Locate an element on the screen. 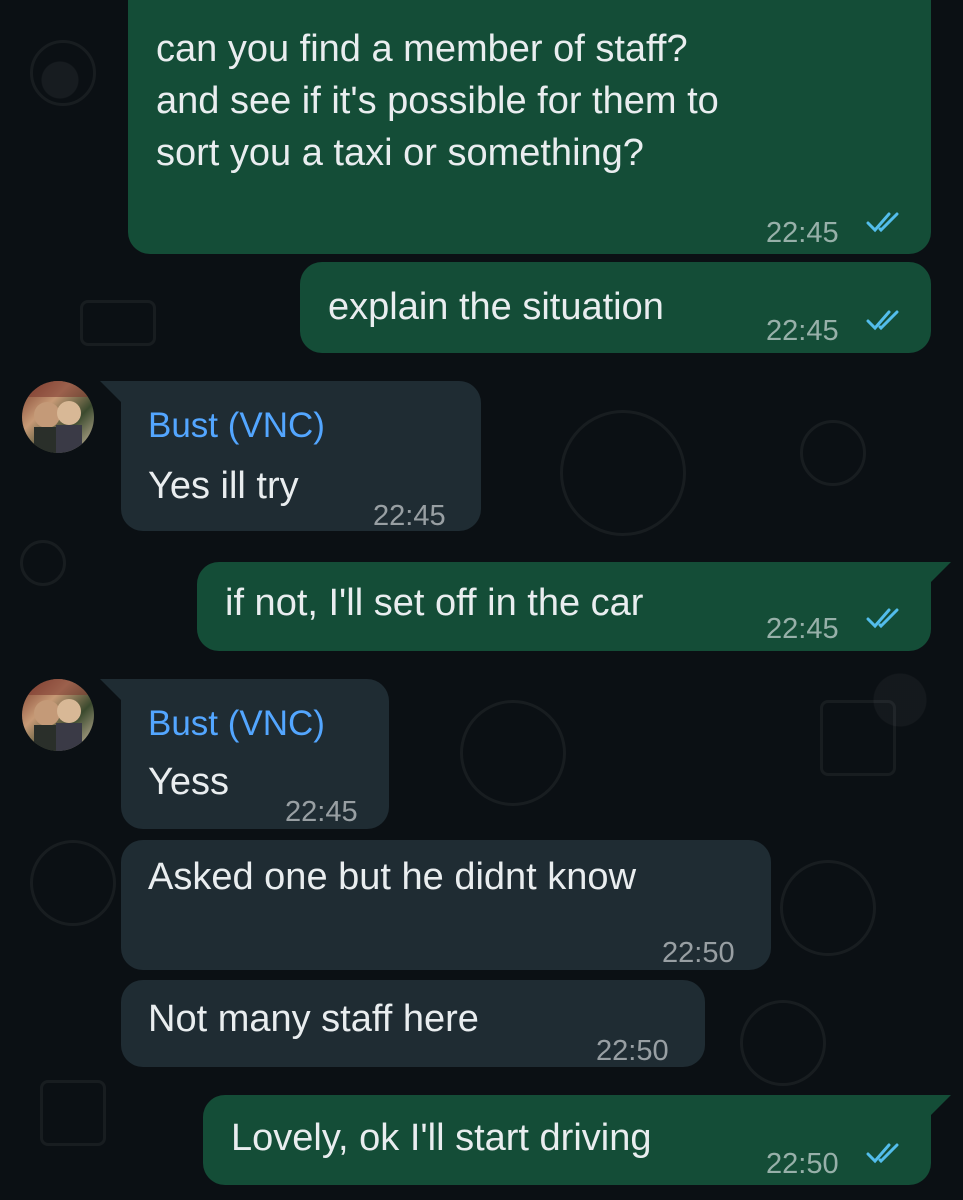 The width and height of the screenshot is (963, 1200). message-text: Not many staff here is located at coordinates (313, 1019).